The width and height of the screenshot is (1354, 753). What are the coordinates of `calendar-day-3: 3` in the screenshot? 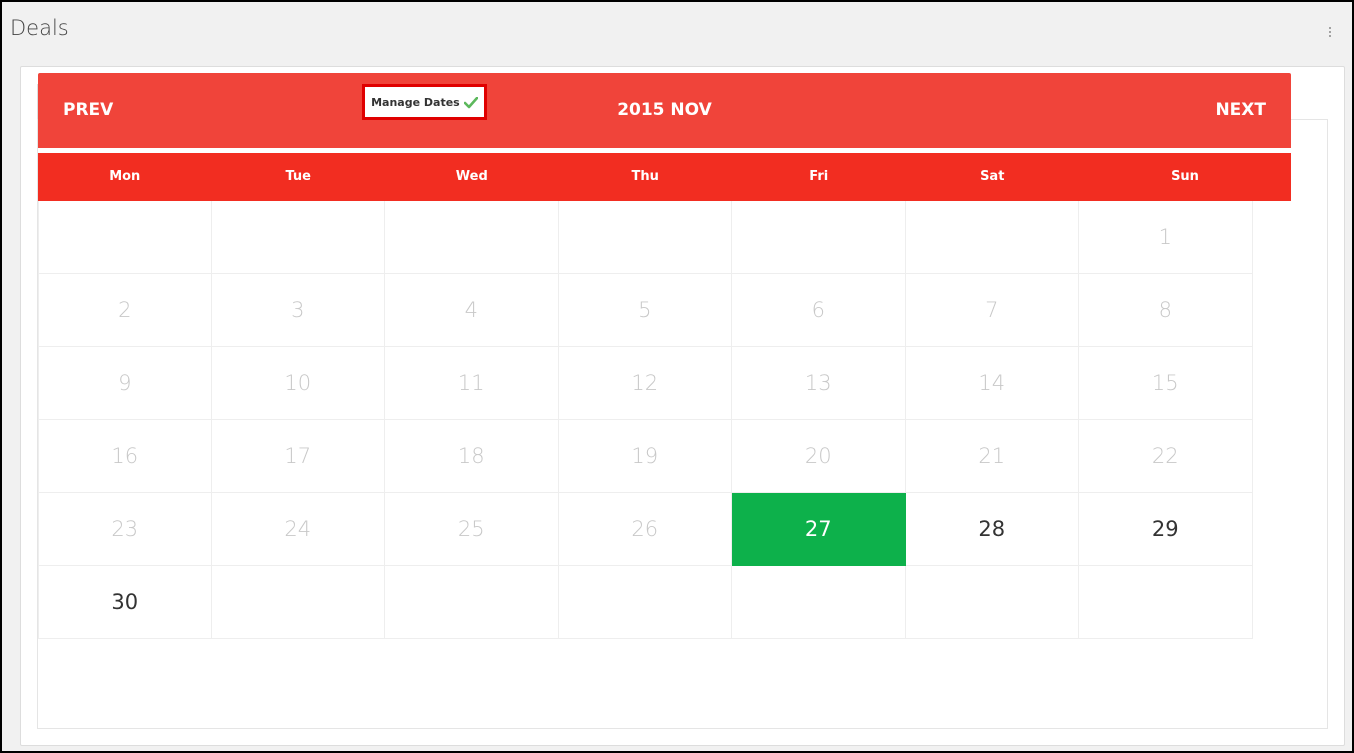 It's located at (298, 310).